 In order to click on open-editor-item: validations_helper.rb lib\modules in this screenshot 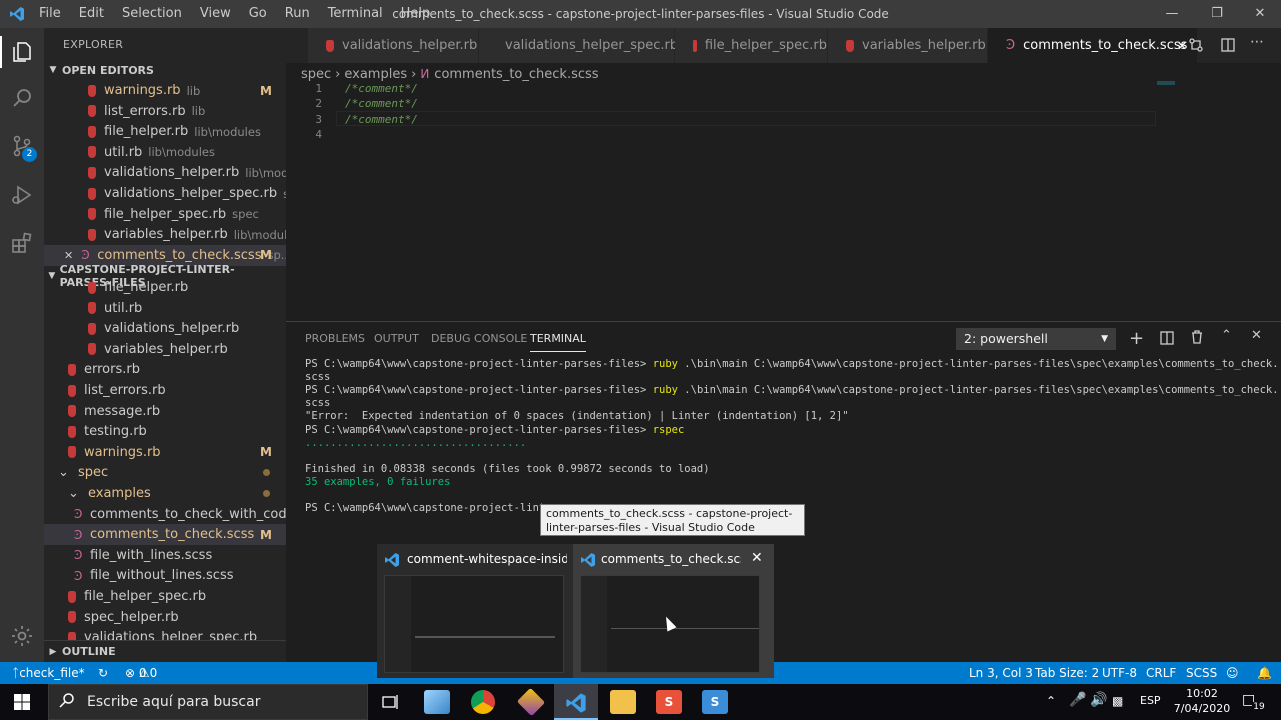, I will do `click(165, 172)`.